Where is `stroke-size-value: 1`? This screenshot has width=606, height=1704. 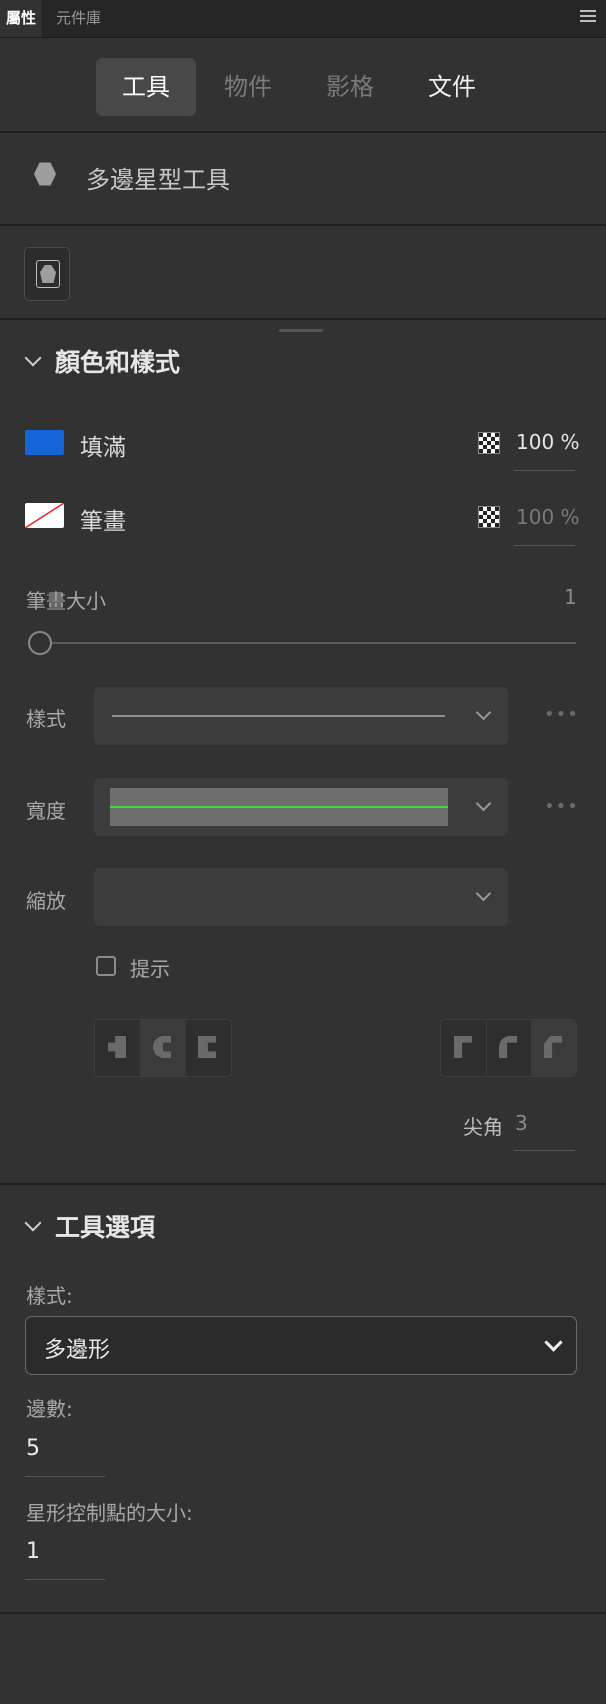
stroke-size-value: 1 is located at coordinates (570, 597).